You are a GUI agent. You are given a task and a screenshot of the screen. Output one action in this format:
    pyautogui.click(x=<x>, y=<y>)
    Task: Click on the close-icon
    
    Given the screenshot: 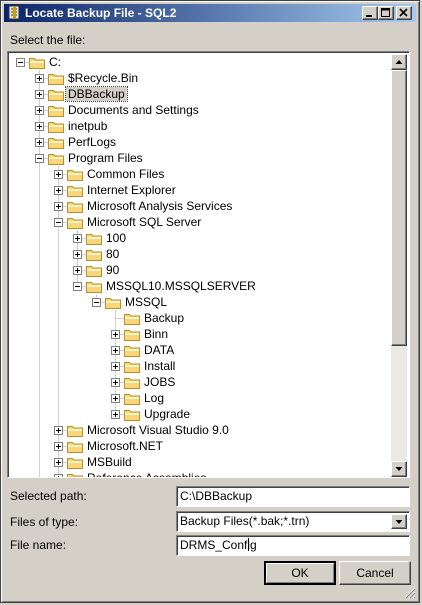 What is the action you would take?
    pyautogui.click(x=403, y=12)
    